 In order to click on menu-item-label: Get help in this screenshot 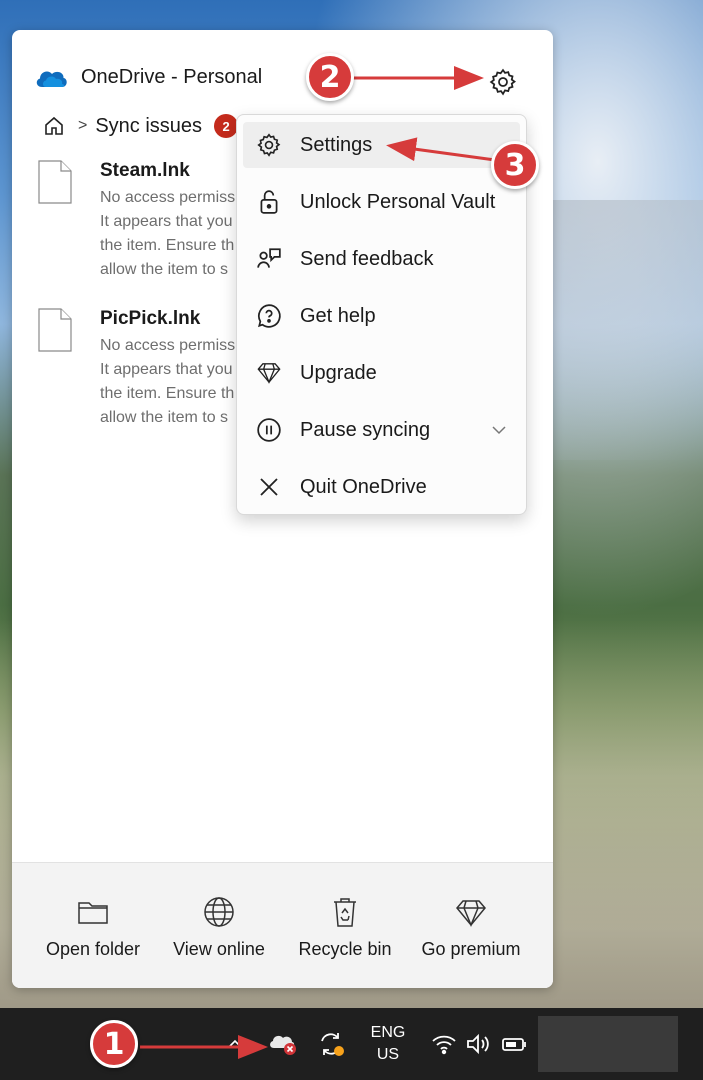, I will do `click(338, 315)`.